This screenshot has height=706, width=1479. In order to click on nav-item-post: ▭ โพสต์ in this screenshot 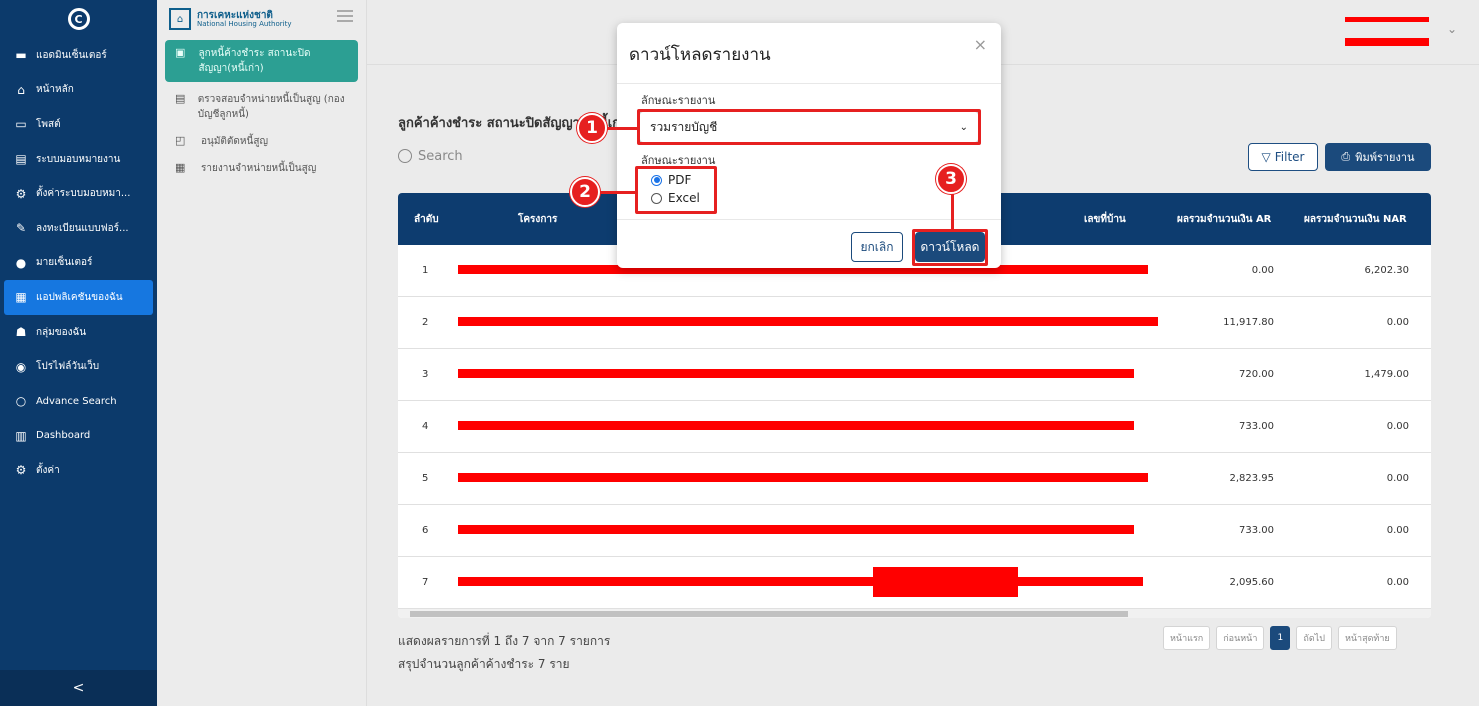, I will do `click(78, 124)`.